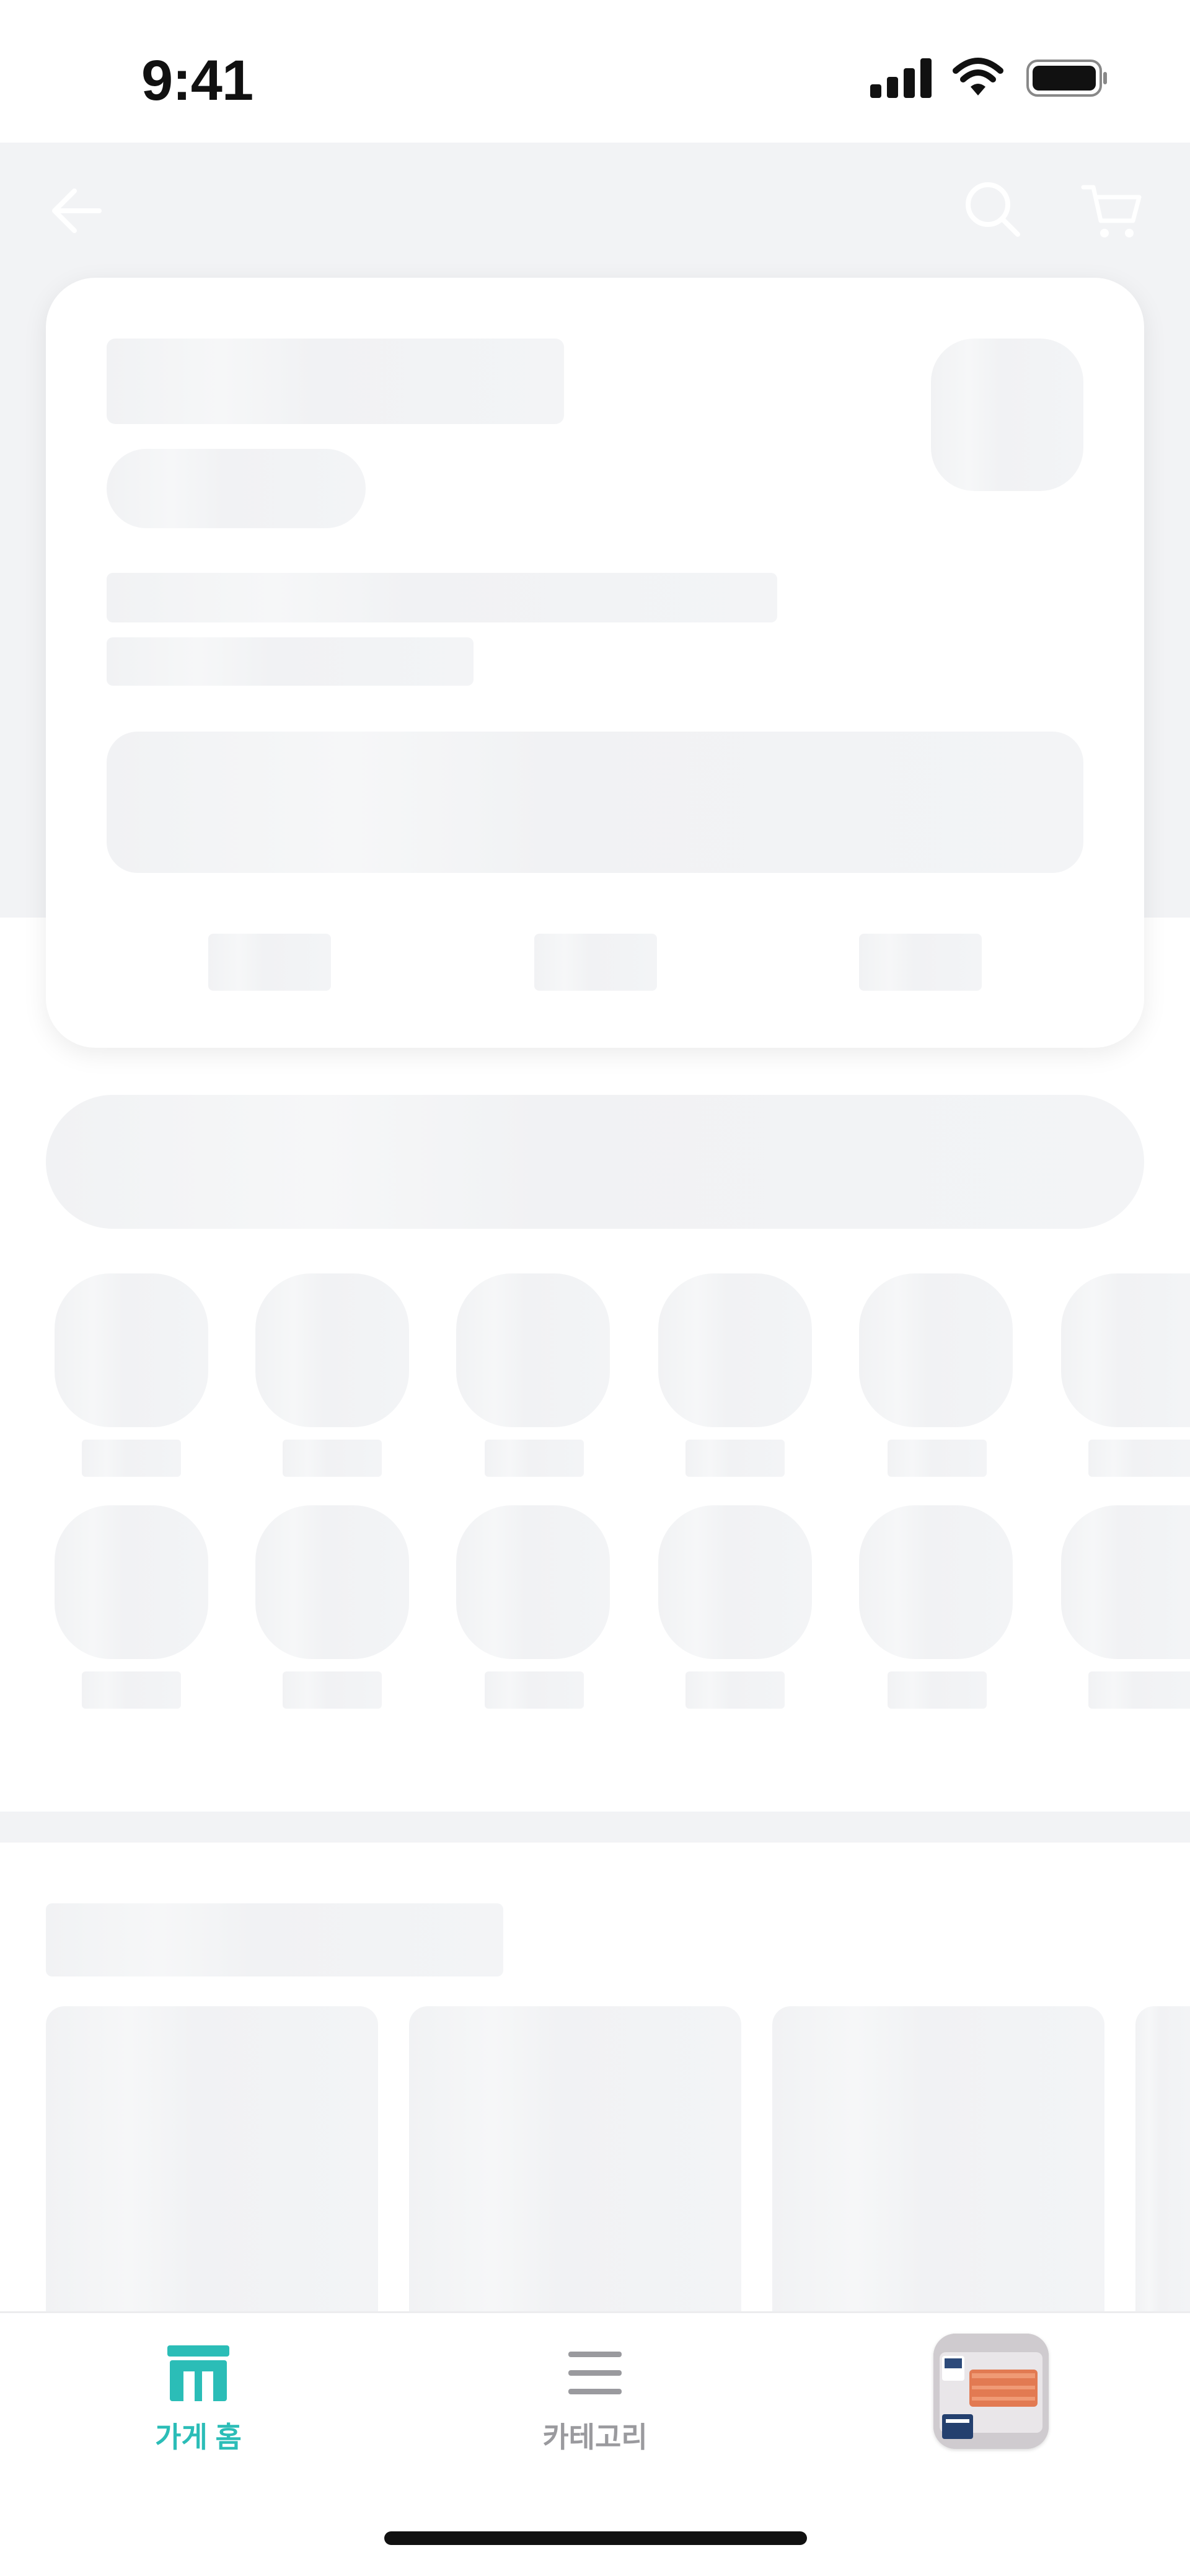 The height and width of the screenshot is (2576, 1190). I want to click on tab-category: 카테고리, so click(595, 2400).